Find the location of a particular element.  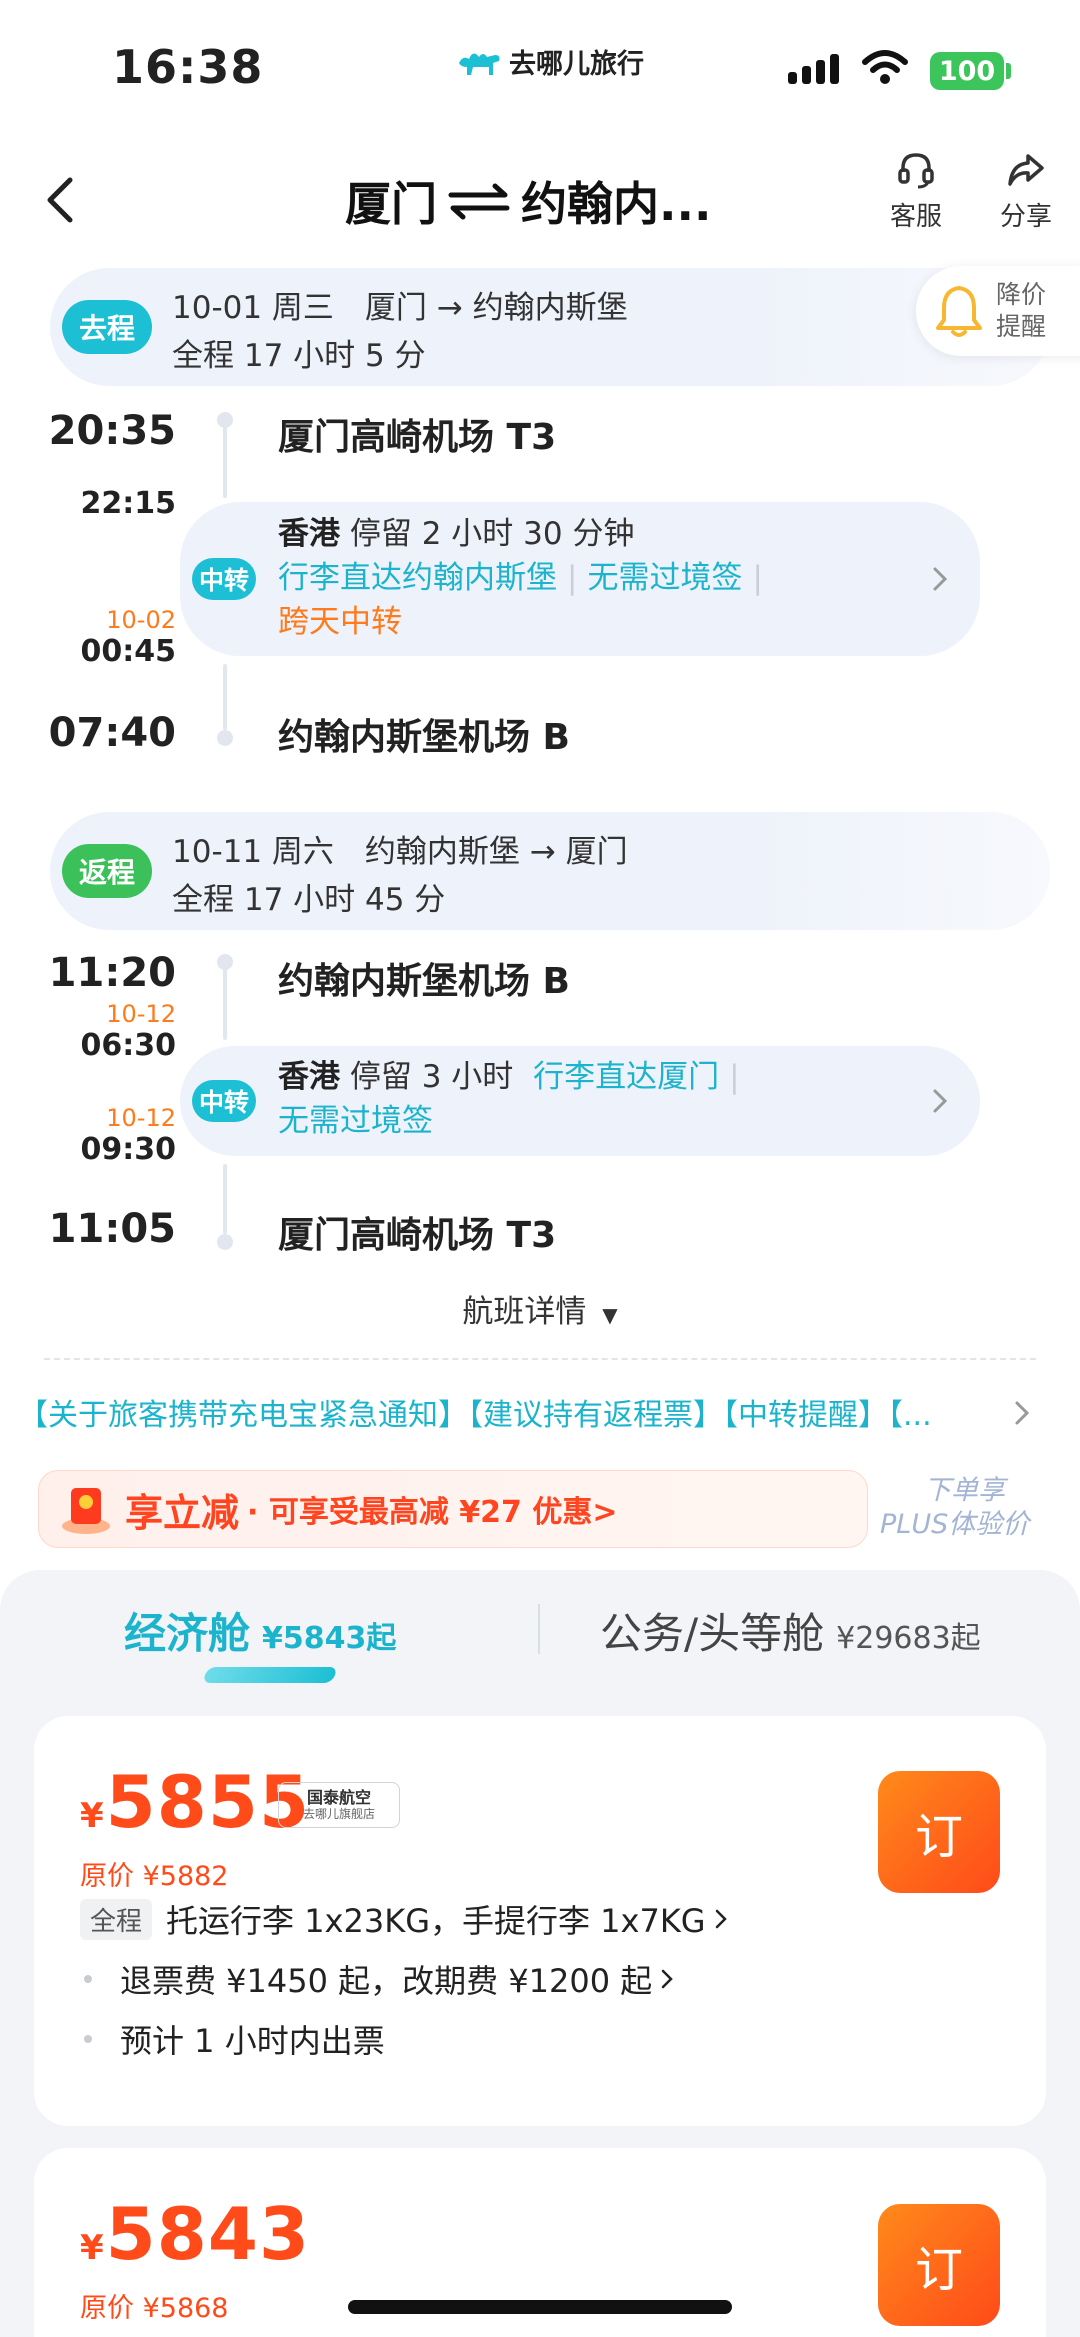

promo-banner: 享立减 · 可享受最高减 ¥27 优惠> is located at coordinates (453, 1509).